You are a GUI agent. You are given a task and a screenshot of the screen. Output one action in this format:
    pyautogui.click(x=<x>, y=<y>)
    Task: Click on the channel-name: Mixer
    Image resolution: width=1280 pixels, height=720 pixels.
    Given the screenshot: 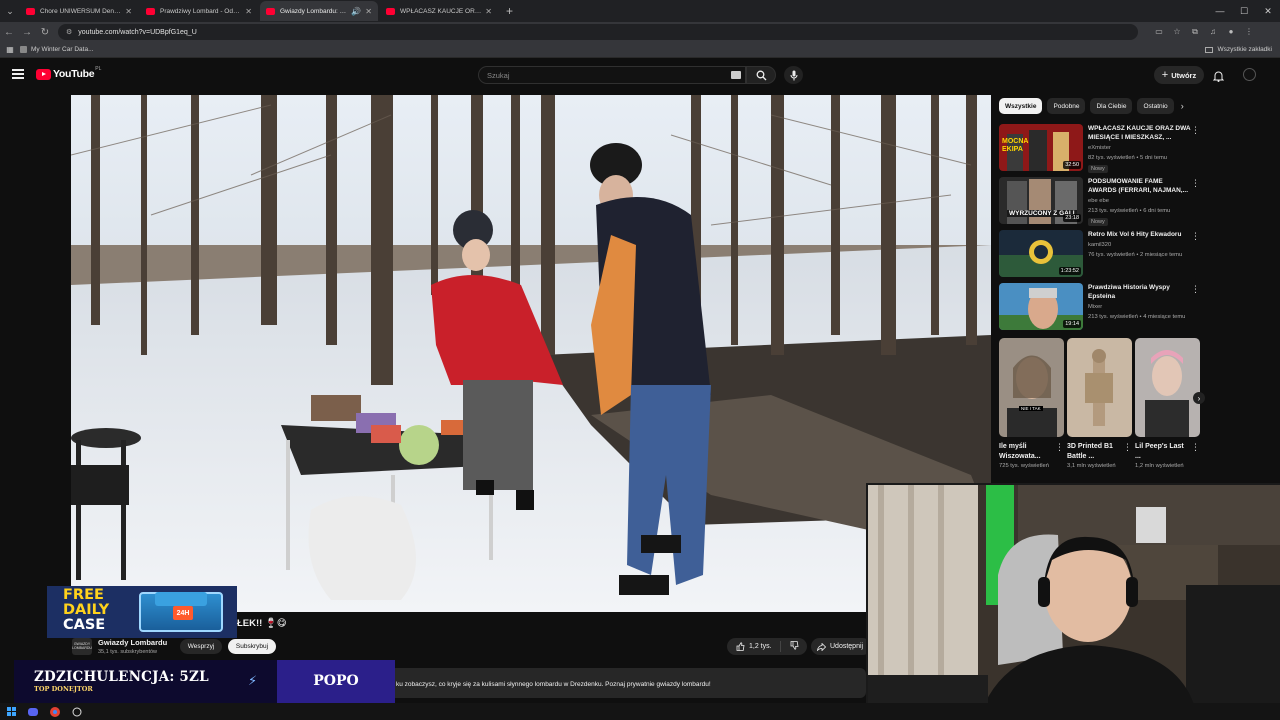 What is the action you would take?
    pyautogui.click(x=1095, y=307)
    